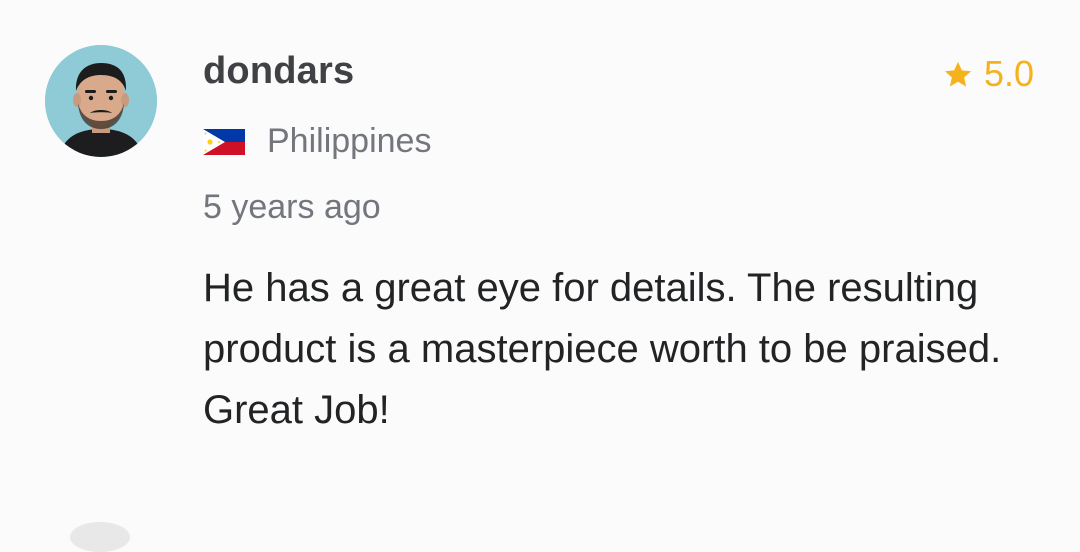  I want to click on country-name: Philippines, so click(349, 141).